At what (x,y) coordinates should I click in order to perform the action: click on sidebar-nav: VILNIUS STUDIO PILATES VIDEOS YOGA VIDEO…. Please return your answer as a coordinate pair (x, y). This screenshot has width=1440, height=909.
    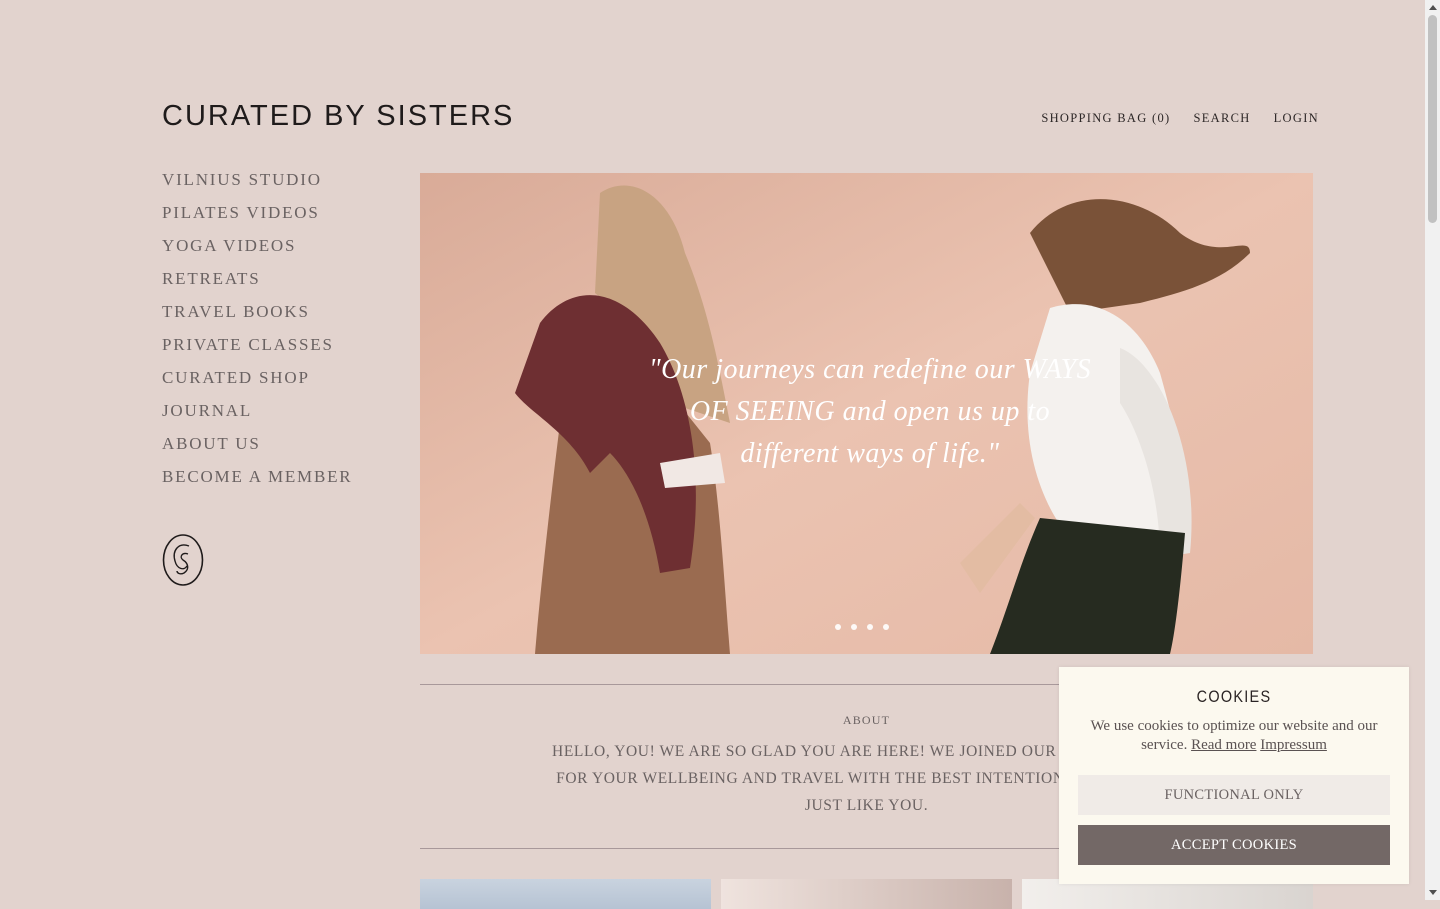
    Looking at the image, I should click on (257, 333).